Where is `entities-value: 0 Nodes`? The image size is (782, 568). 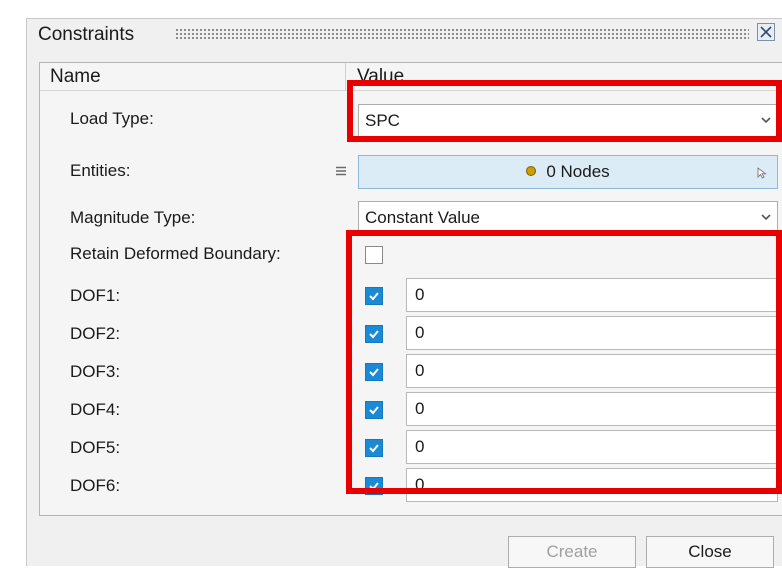 entities-value: 0 Nodes is located at coordinates (578, 171).